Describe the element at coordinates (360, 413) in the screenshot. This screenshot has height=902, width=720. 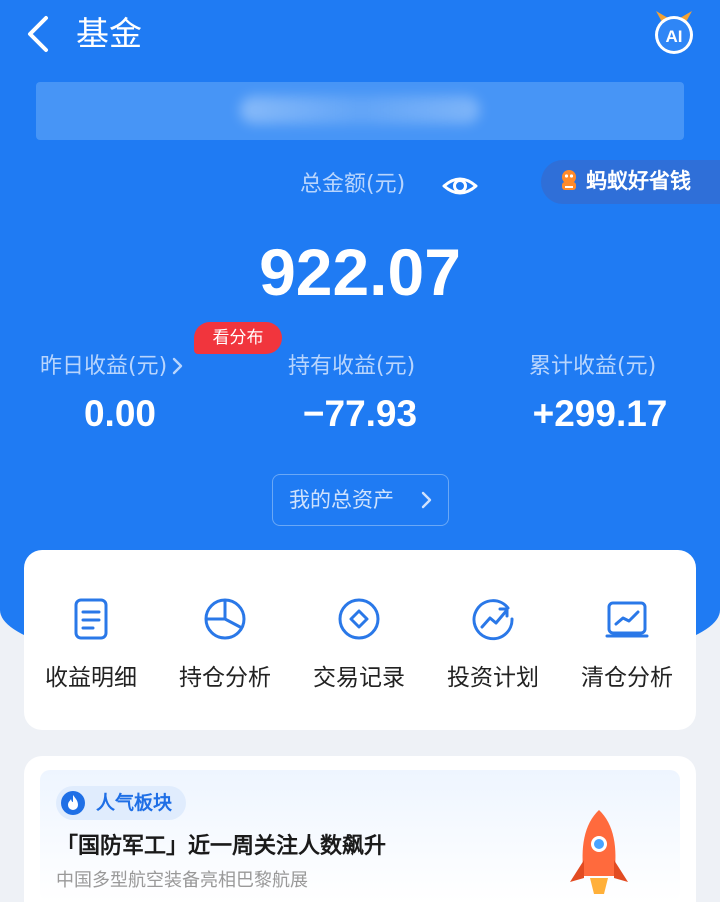
I see `holding-earnings-value: −77.93` at that location.